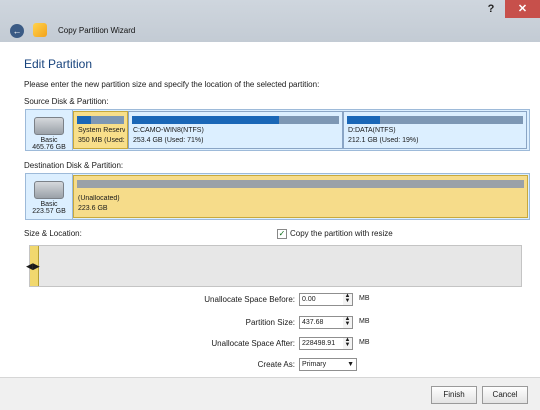 The height and width of the screenshot is (410, 540). What do you see at coordinates (235, 130) in the screenshot?
I see `partition-c-drive: C:CAMO-WIN8(NTFS) 253.4 GB (Used: 71%)` at bounding box center [235, 130].